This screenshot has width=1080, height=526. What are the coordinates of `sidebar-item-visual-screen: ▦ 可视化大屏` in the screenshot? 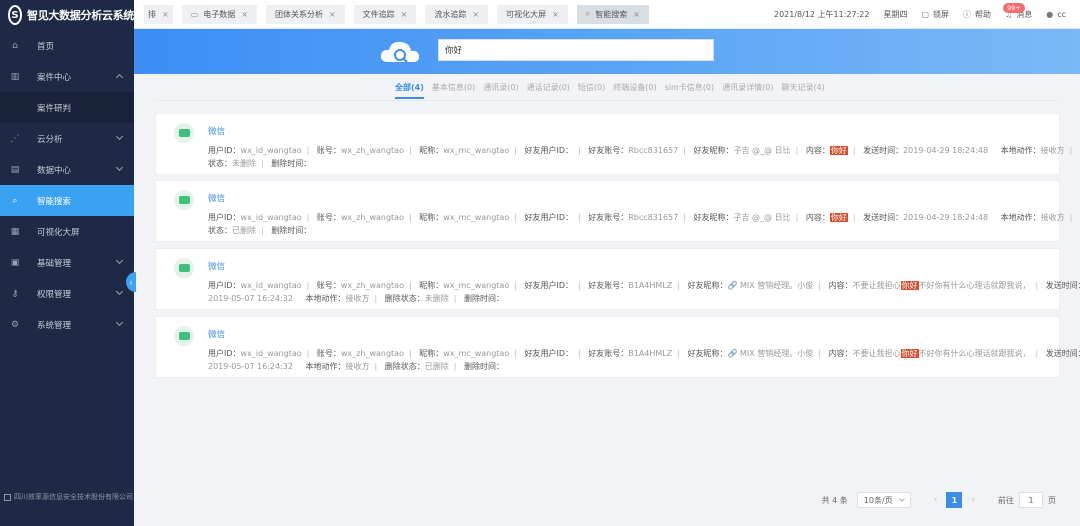 It's located at (67, 231).